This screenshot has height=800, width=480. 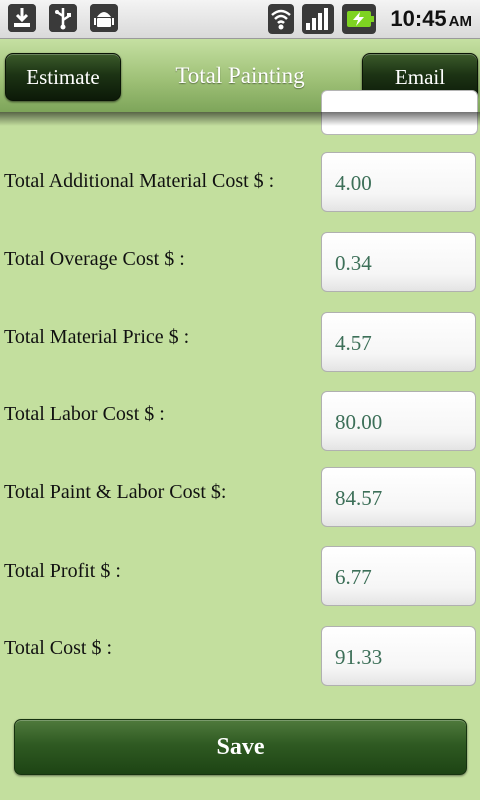 What do you see at coordinates (359, 422) in the screenshot?
I see `labor-cost-value: 80.00` at bounding box center [359, 422].